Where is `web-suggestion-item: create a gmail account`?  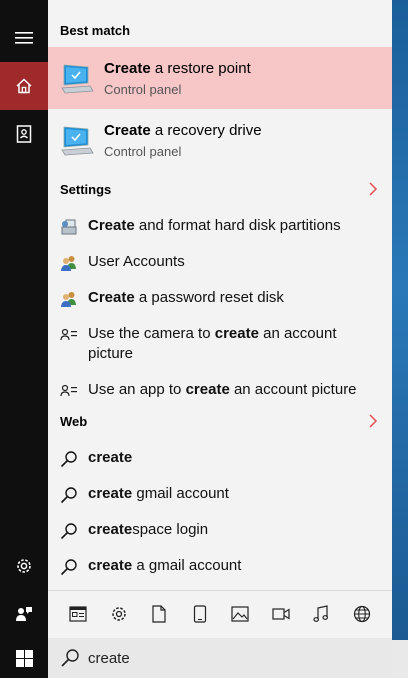
web-suggestion-item: create a gmail account is located at coordinates (220, 566).